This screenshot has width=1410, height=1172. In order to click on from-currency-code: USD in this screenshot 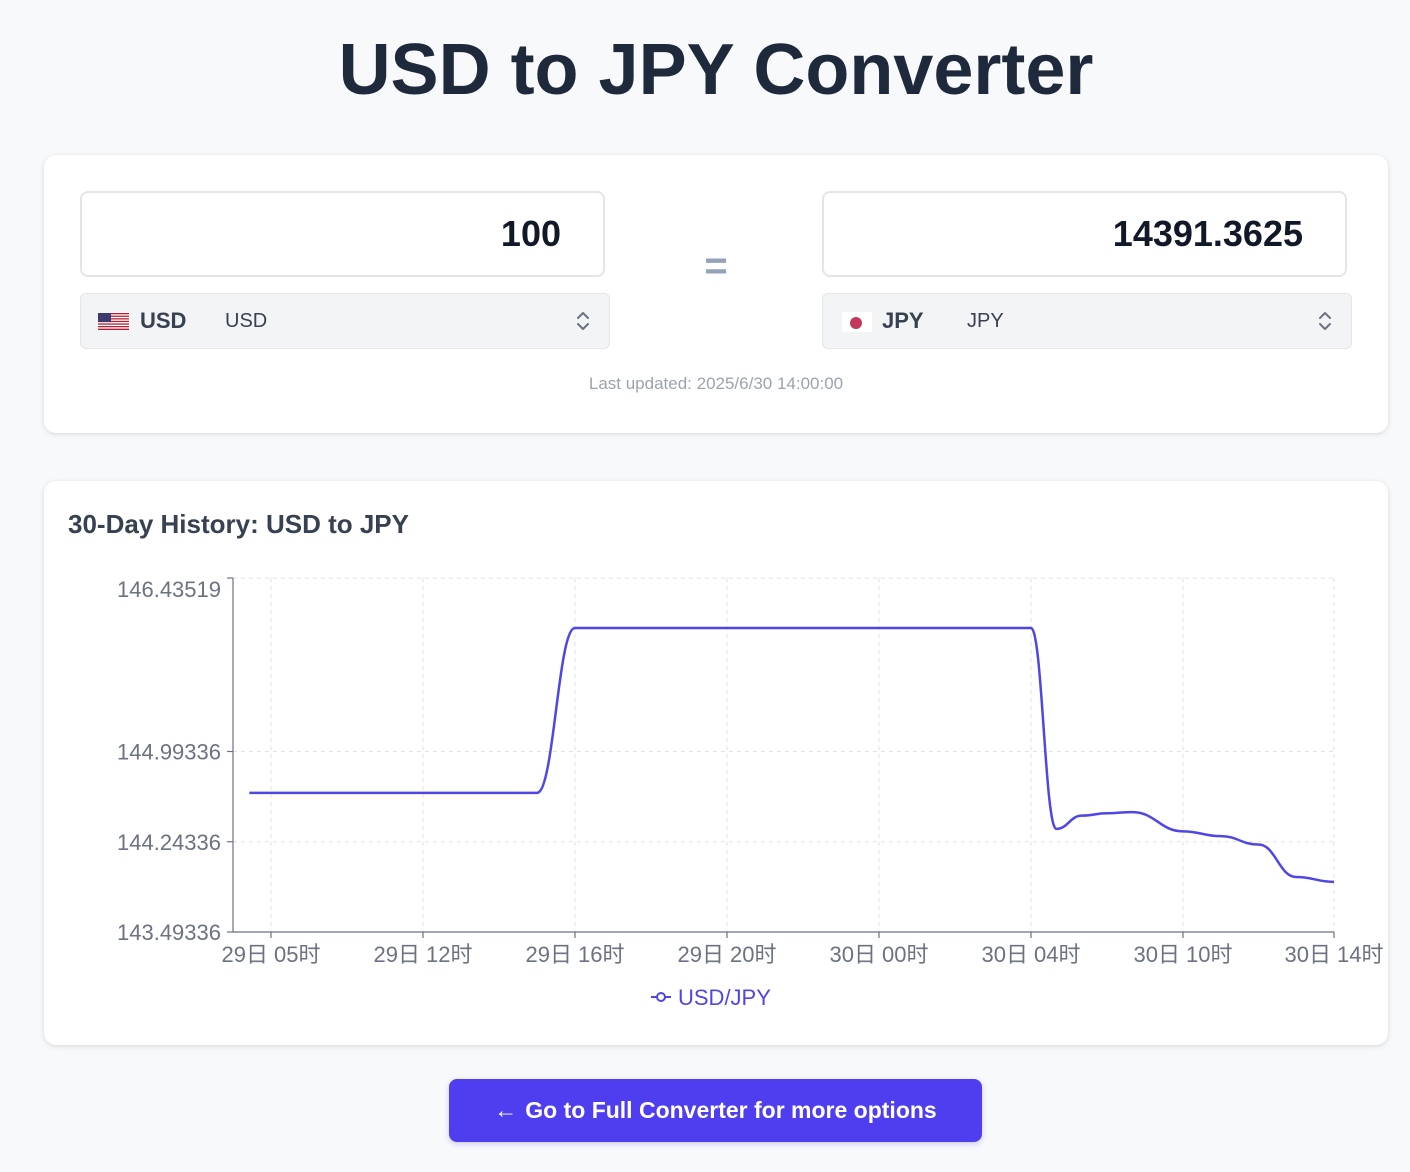, I will do `click(163, 320)`.